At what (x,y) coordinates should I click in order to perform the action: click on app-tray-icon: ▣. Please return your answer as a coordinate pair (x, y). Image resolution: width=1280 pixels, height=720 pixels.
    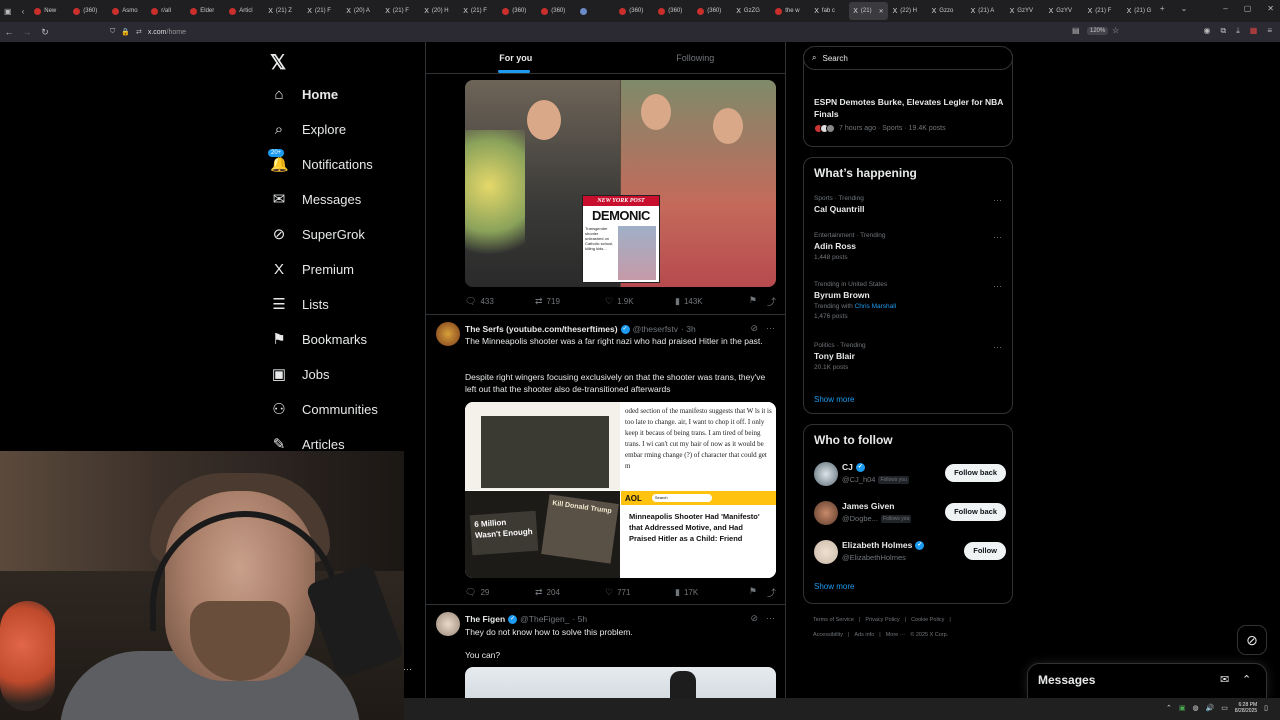
    Looking at the image, I should click on (1182, 708).